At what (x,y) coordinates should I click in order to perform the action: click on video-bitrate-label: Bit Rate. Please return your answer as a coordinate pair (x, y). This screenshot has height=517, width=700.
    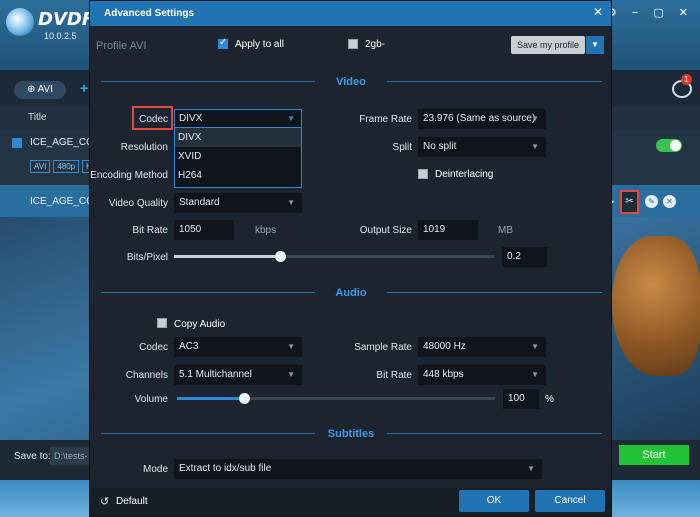
    Looking at the image, I should click on (150, 230).